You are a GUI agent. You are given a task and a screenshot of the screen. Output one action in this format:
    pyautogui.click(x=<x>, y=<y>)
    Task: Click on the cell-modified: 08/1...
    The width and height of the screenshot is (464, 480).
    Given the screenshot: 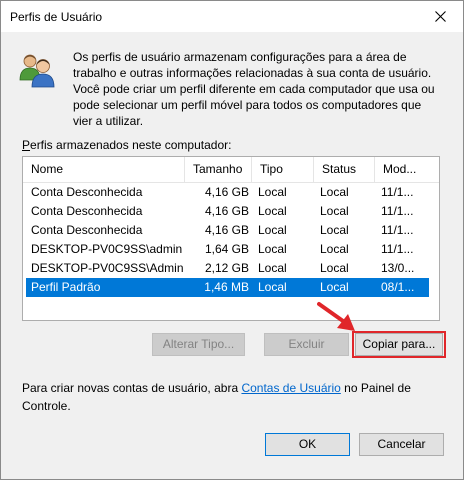 What is the action you would take?
    pyautogui.click(x=398, y=287)
    